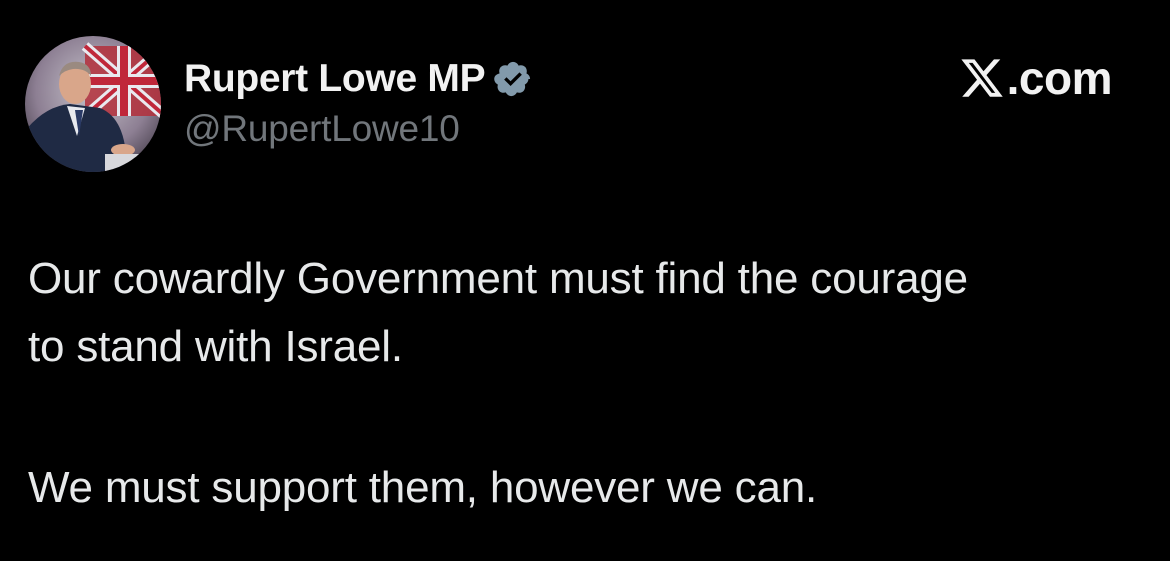 Image resolution: width=1170 pixels, height=561 pixels. What do you see at coordinates (1059, 78) in the screenshot?
I see `brand-domain-text: .com` at bounding box center [1059, 78].